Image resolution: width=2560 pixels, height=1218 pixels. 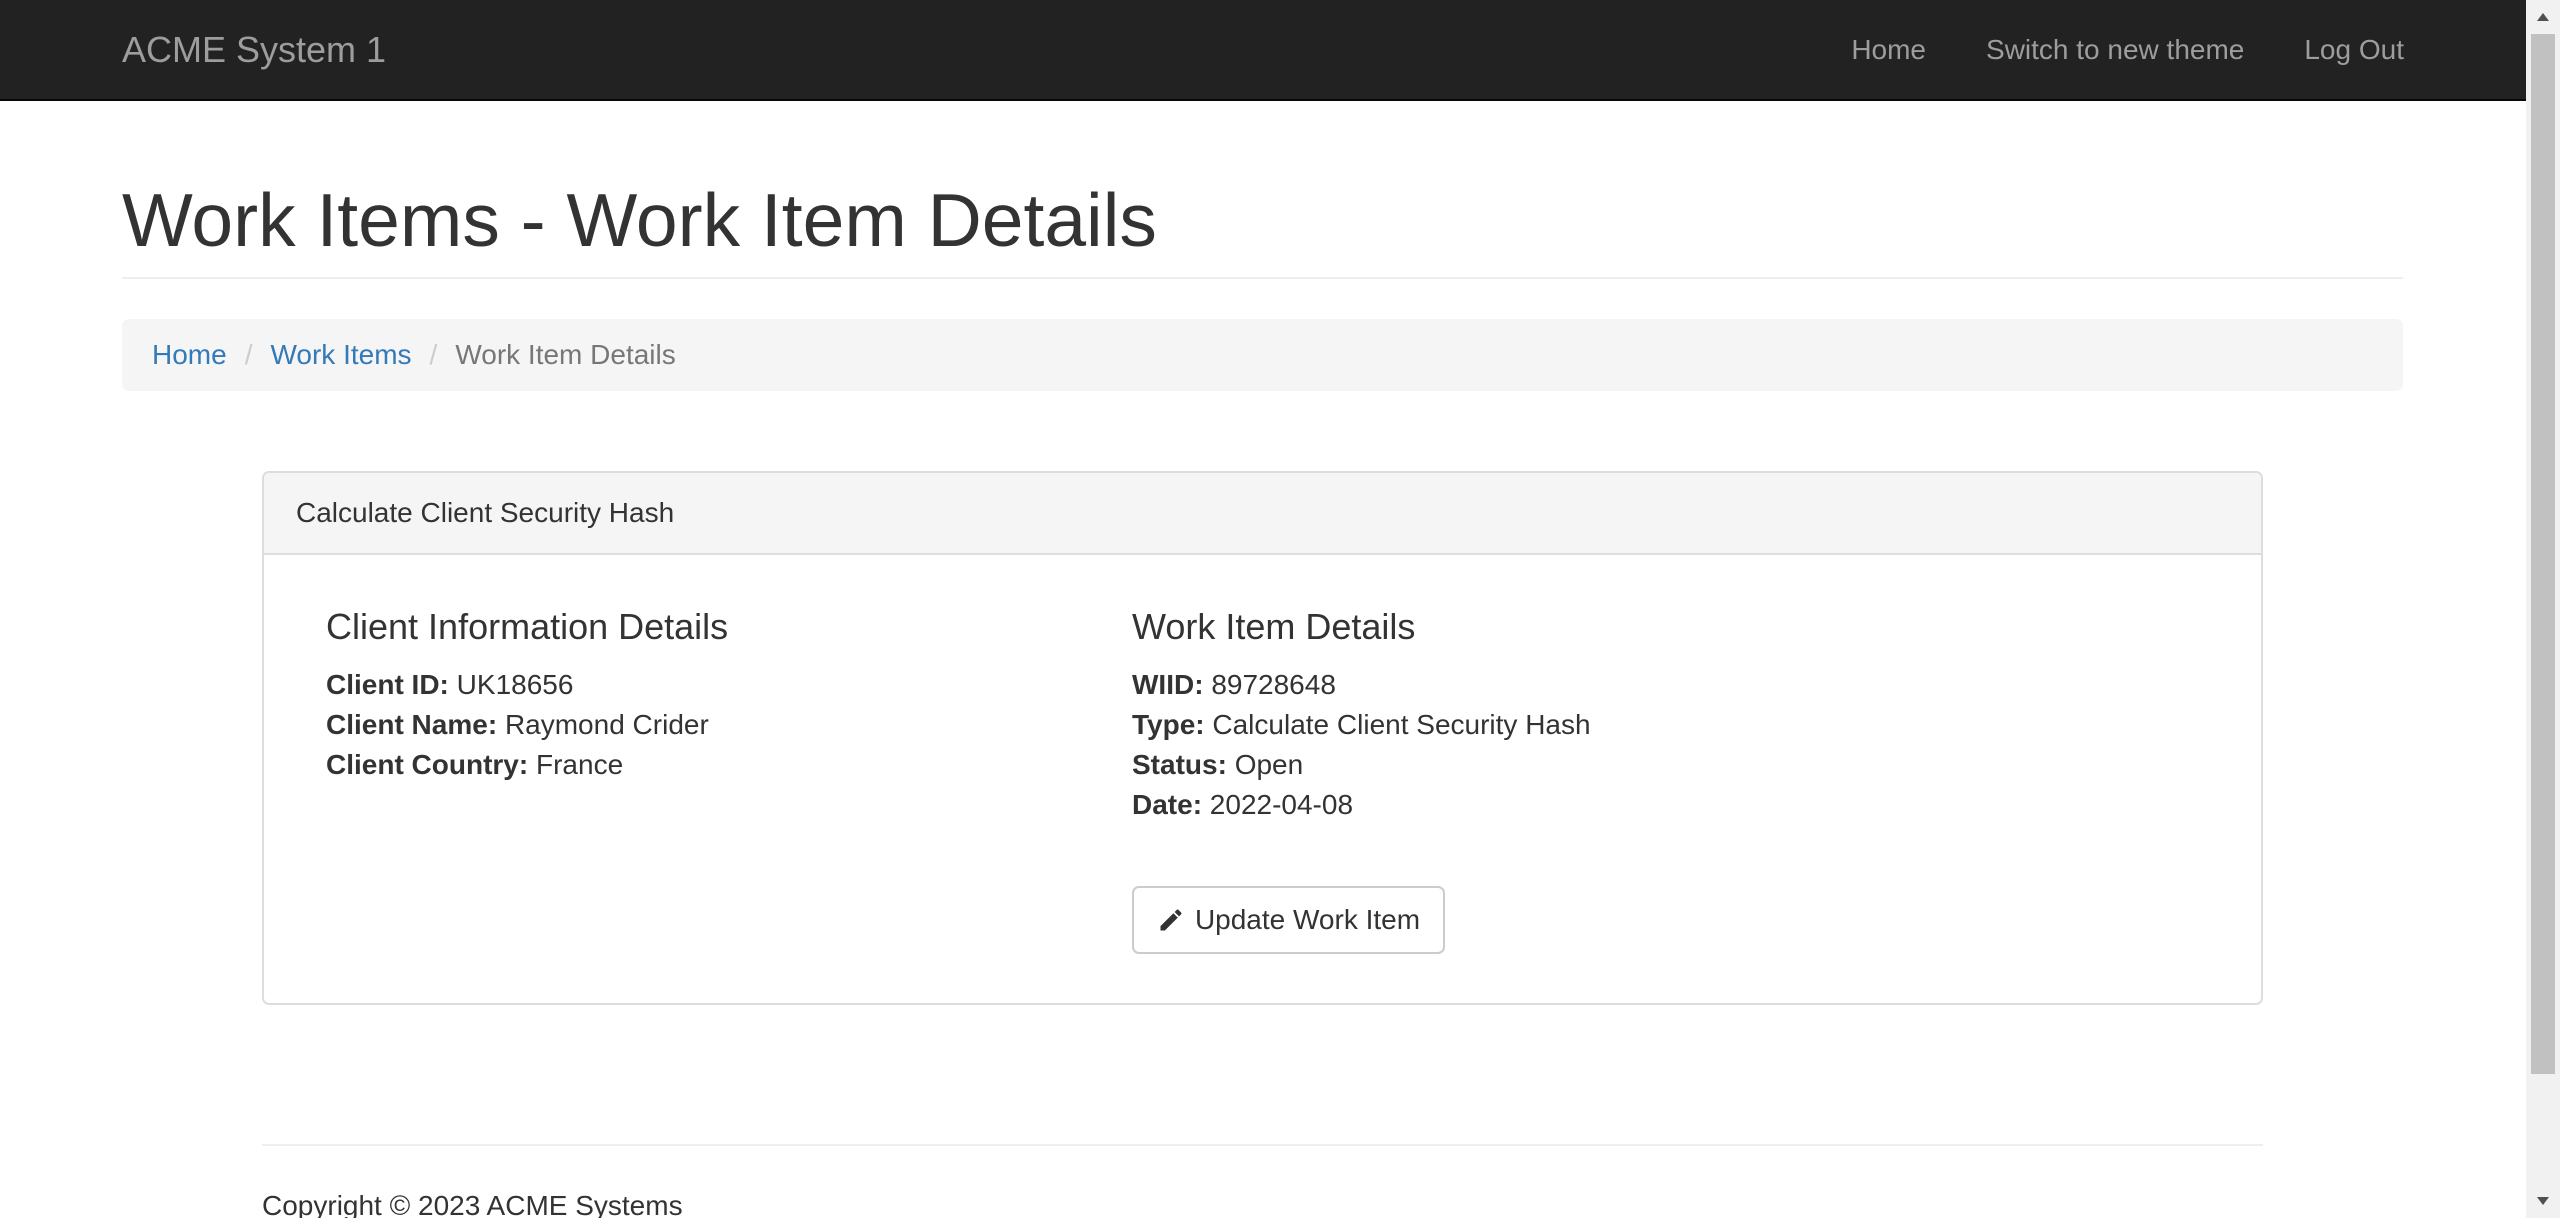 What do you see at coordinates (1269, 764) in the screenshot?
I see `field-value: Open` at bounding box center [1269, 764].